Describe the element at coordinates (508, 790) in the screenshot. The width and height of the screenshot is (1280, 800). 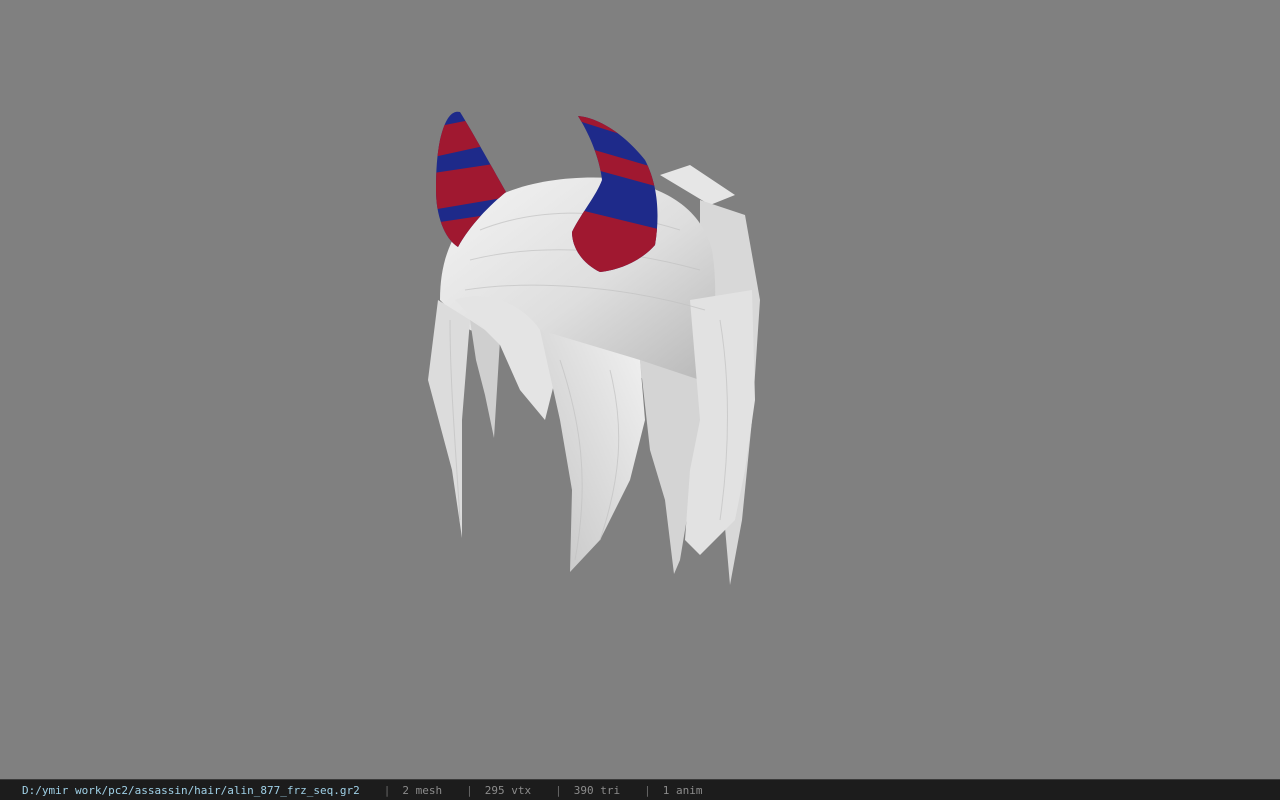
I see `vertex-count: 295 vtx` at that location.